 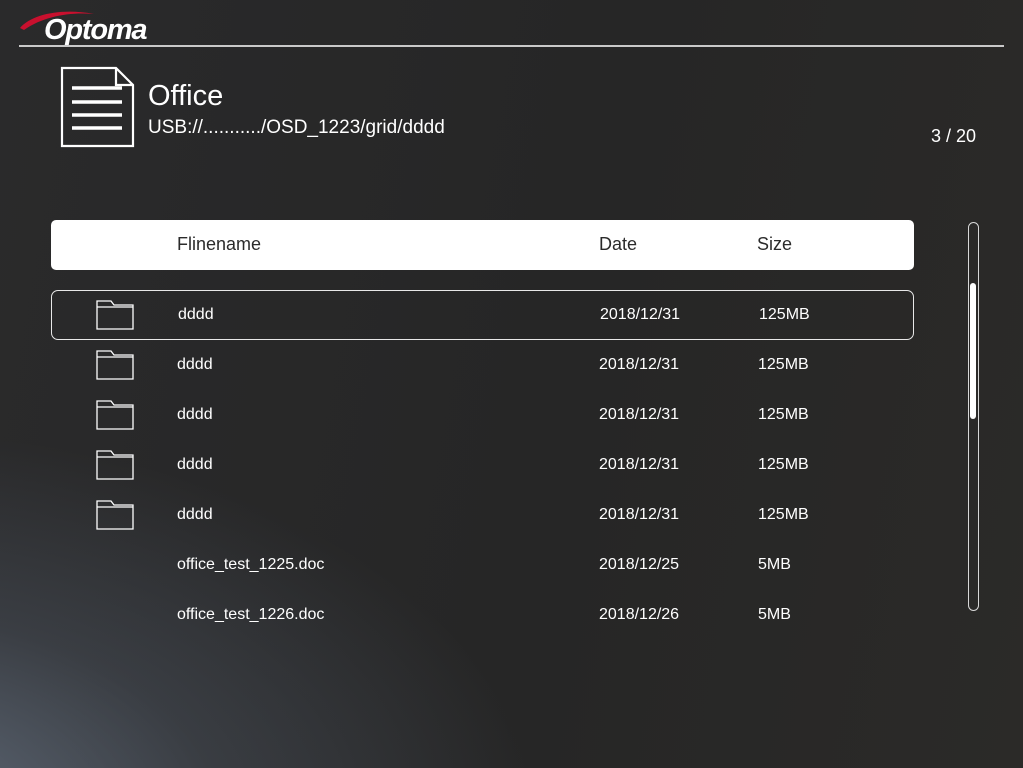 I want to click on file-date: 2018/12/26, so click(x=639, y=614).